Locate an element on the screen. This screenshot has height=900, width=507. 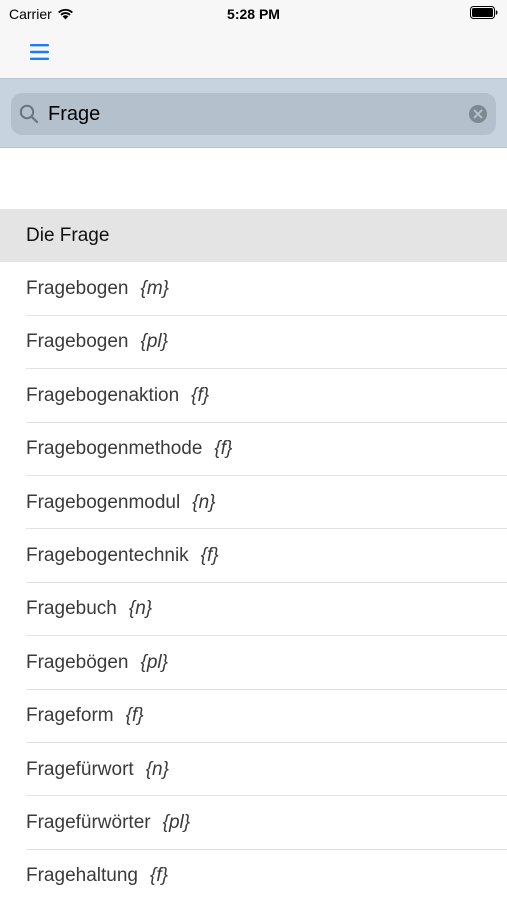
list-item-word: Fragebogenmodul is located at coordinates (103, 502).